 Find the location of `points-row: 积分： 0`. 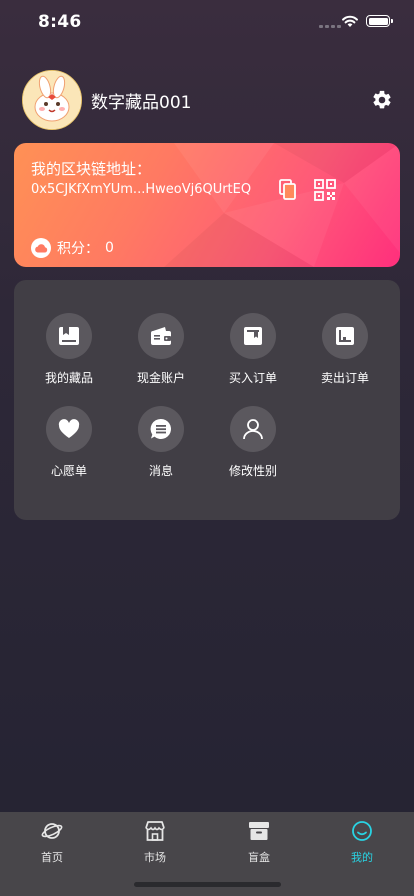

points-row: 积分： 0 is located at coordinates (72, 248).